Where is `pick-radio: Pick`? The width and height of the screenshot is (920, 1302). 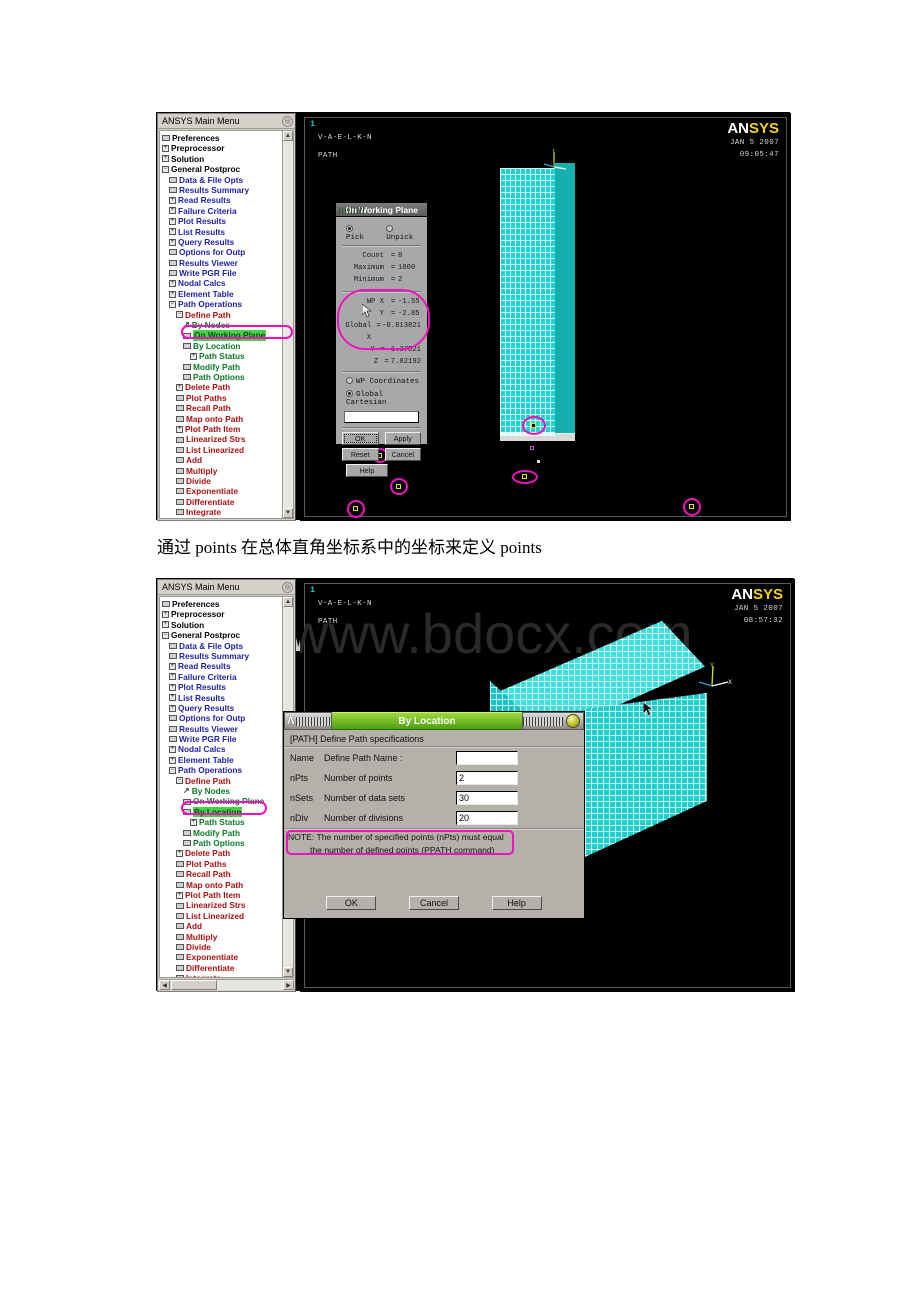 pick-radio: Pick is located at coordinates (359, 233).